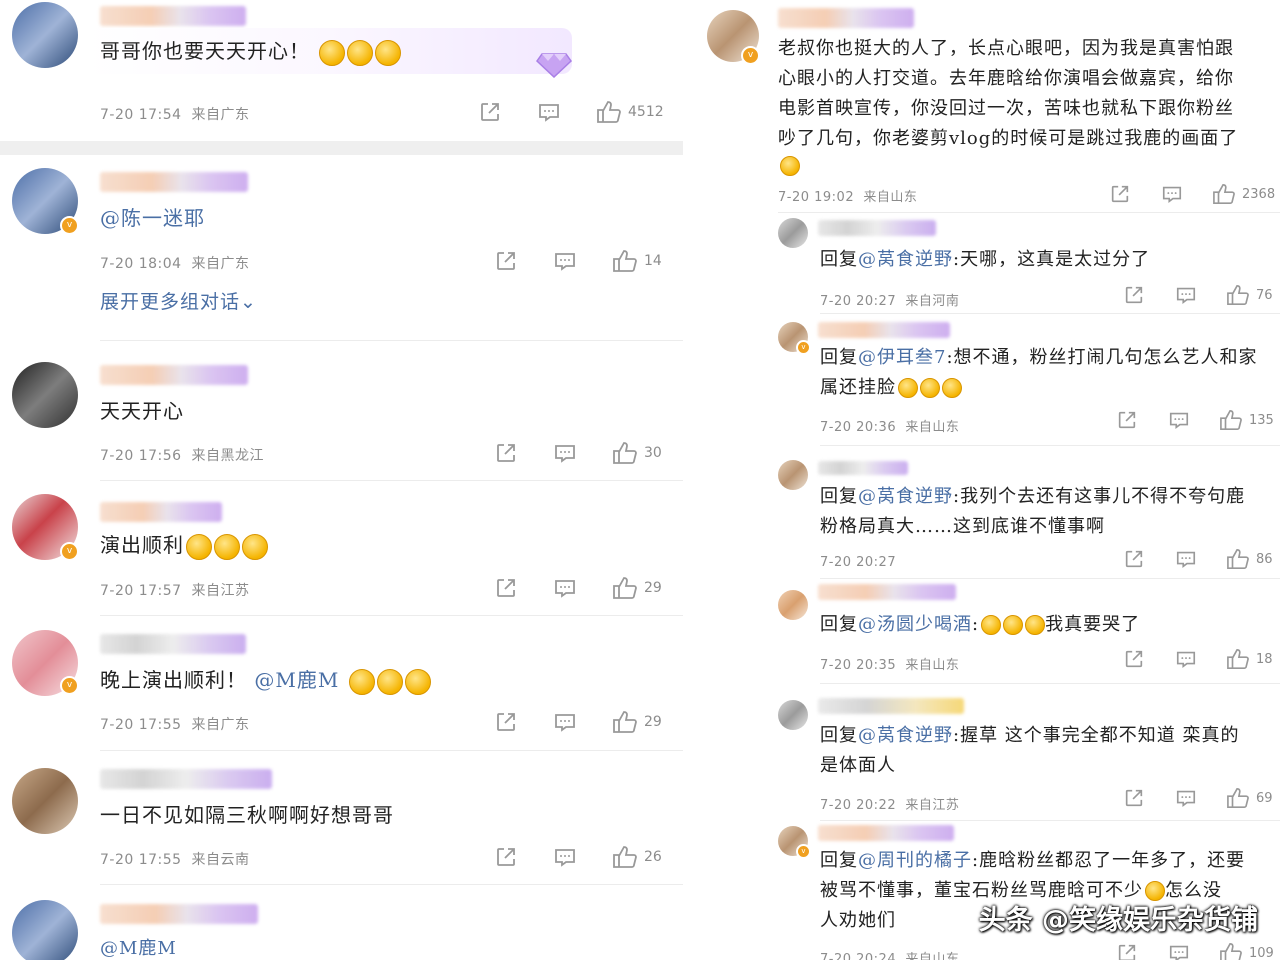 The image size is (1280, 960). What do you see at coordinates (915, 860) in the screenshot?
I see `mention-link: @周刊的橘子` at bounding box center [915, 860].